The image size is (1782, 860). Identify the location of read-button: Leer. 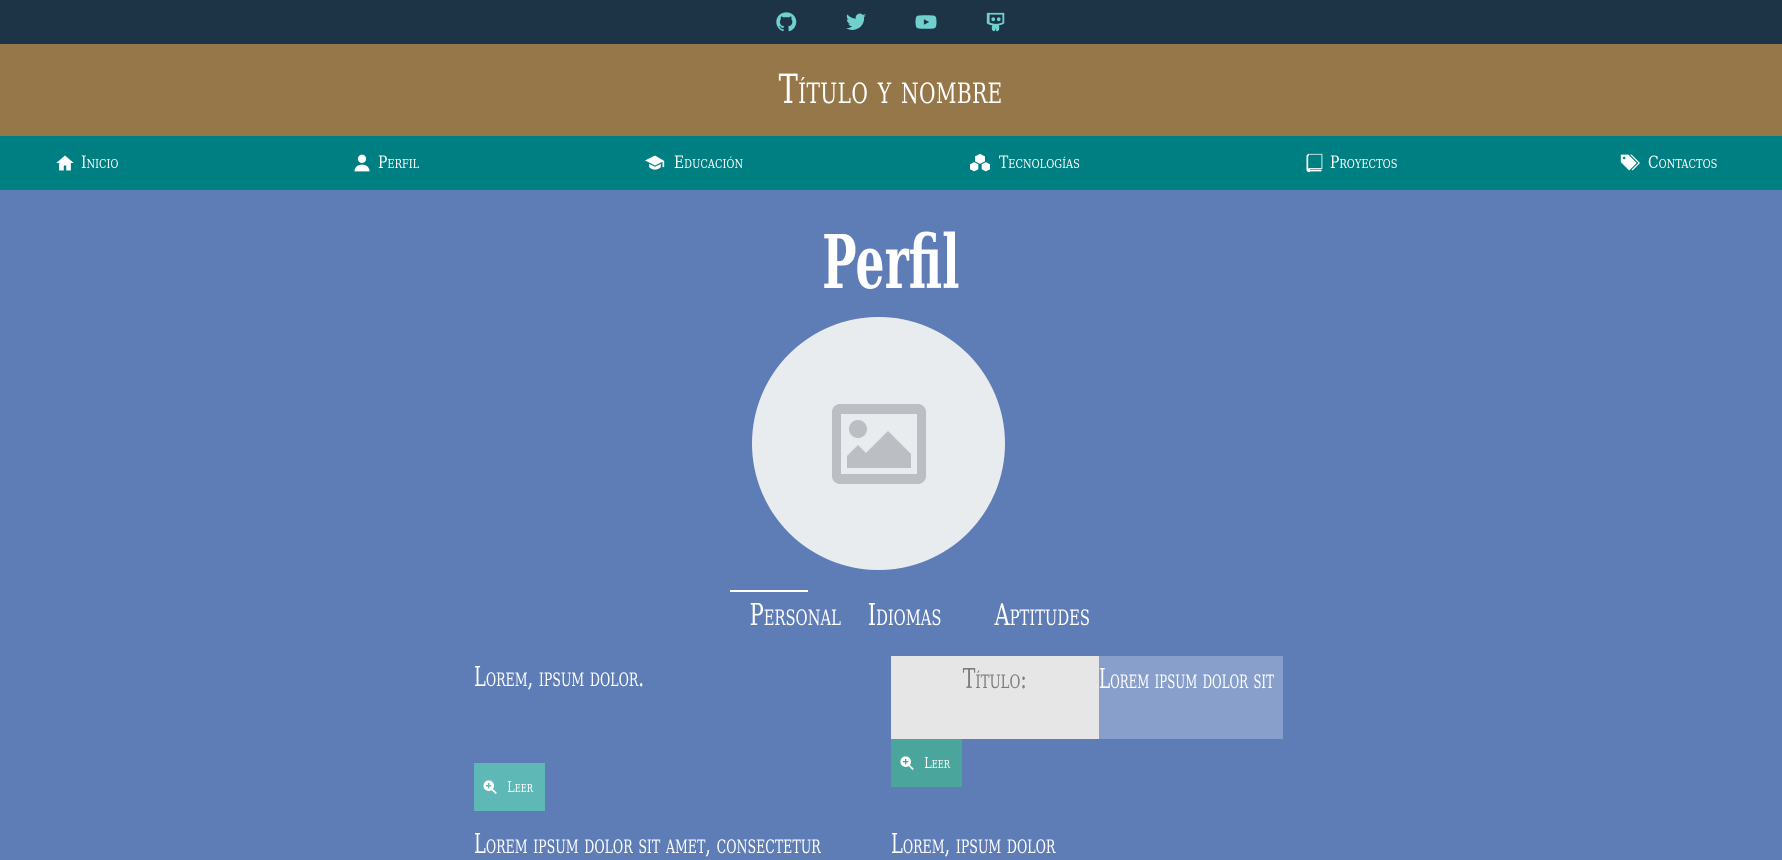
(509, 787).